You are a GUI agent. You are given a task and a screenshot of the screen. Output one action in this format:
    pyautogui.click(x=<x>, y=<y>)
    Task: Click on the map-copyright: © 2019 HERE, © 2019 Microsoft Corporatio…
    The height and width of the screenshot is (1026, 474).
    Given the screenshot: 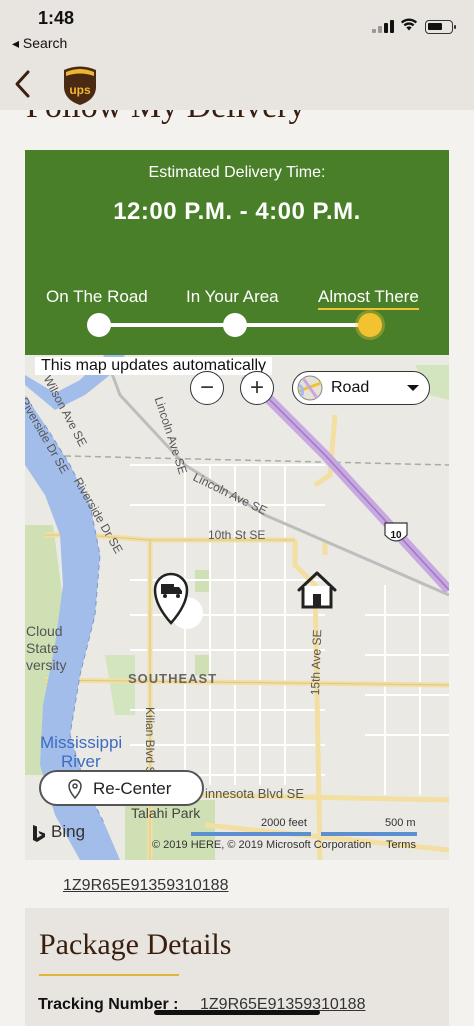 What is the action you would take?
    pyautogui.click(x=262, y=845)
    